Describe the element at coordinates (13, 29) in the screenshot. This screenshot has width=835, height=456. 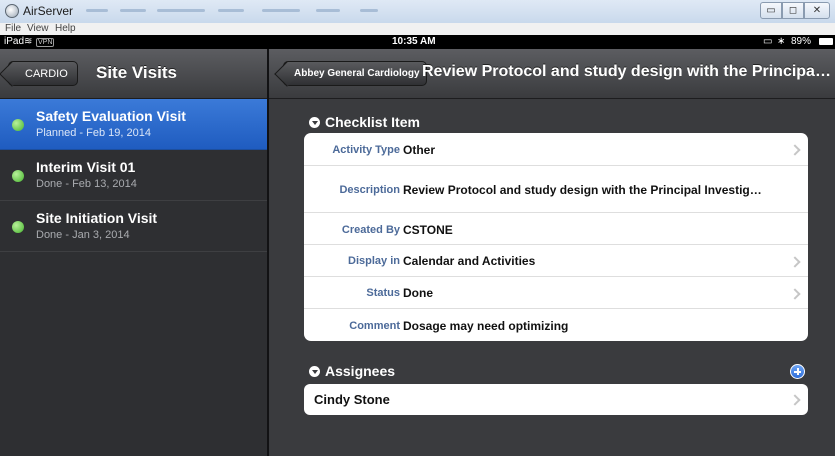
I see `menu-file: File` at that location.